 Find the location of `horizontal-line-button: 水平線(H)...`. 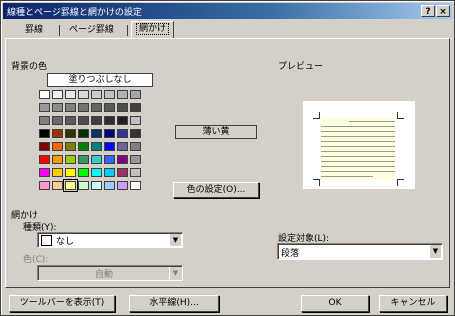

horizontal-line-button: 水平線(H)... is located at coordinates (174, 303).